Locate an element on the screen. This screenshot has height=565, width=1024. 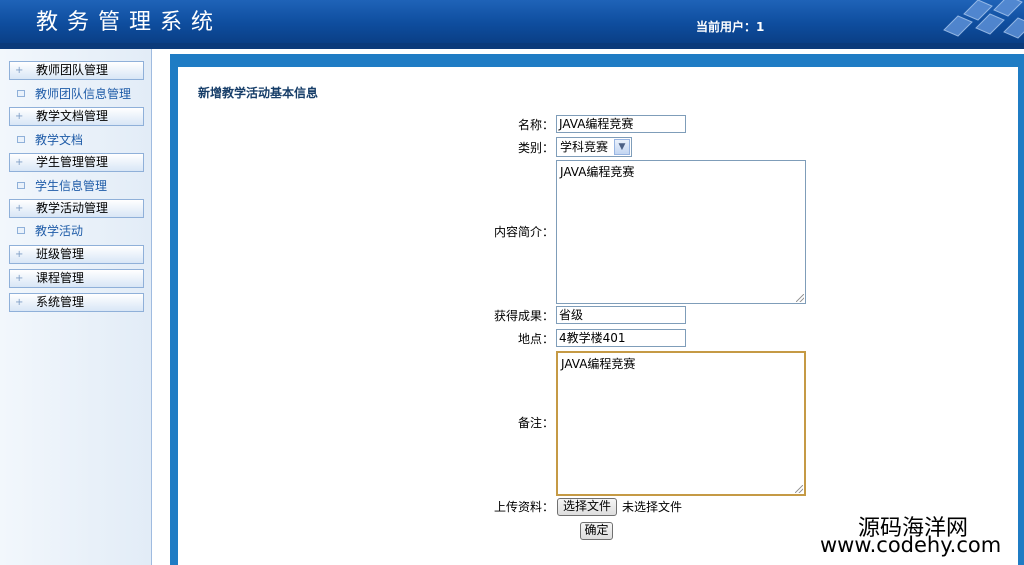
chevron-down-icon: ▼ is located at coordinates (622, 147).